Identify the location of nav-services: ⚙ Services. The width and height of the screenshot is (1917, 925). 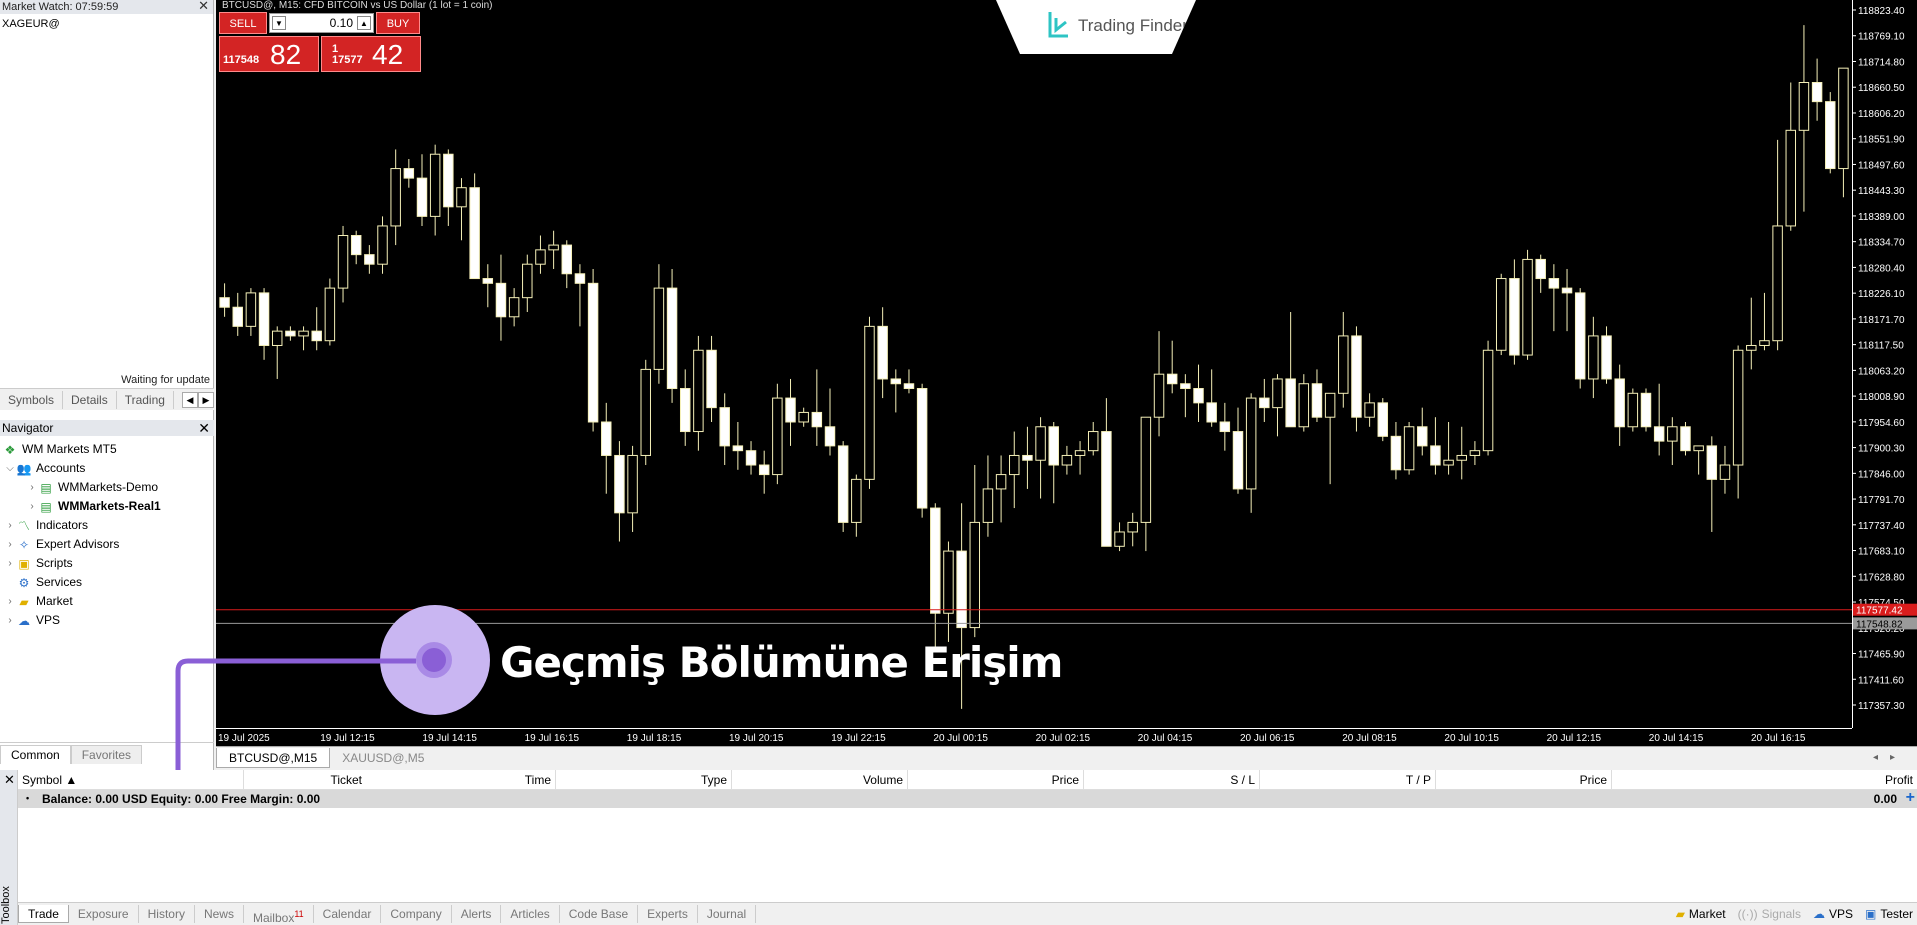
(107, 582).